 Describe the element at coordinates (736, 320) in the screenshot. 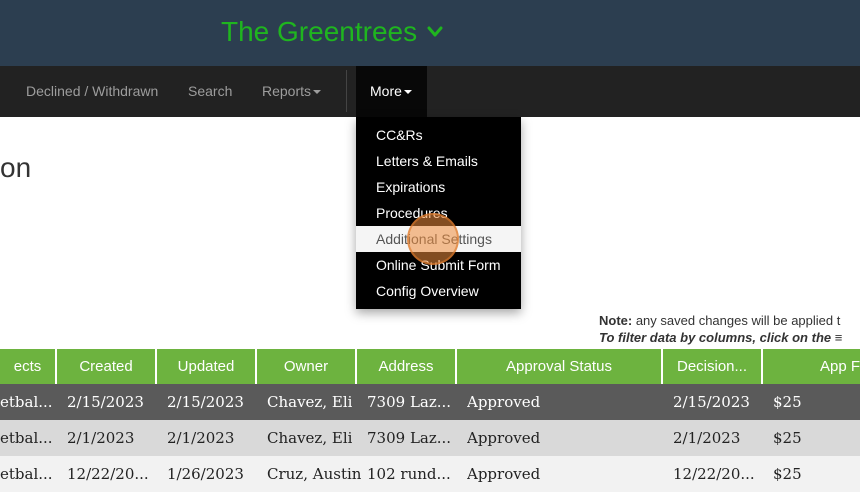

I see `note-text: any saved changes will be applied t` at that location.